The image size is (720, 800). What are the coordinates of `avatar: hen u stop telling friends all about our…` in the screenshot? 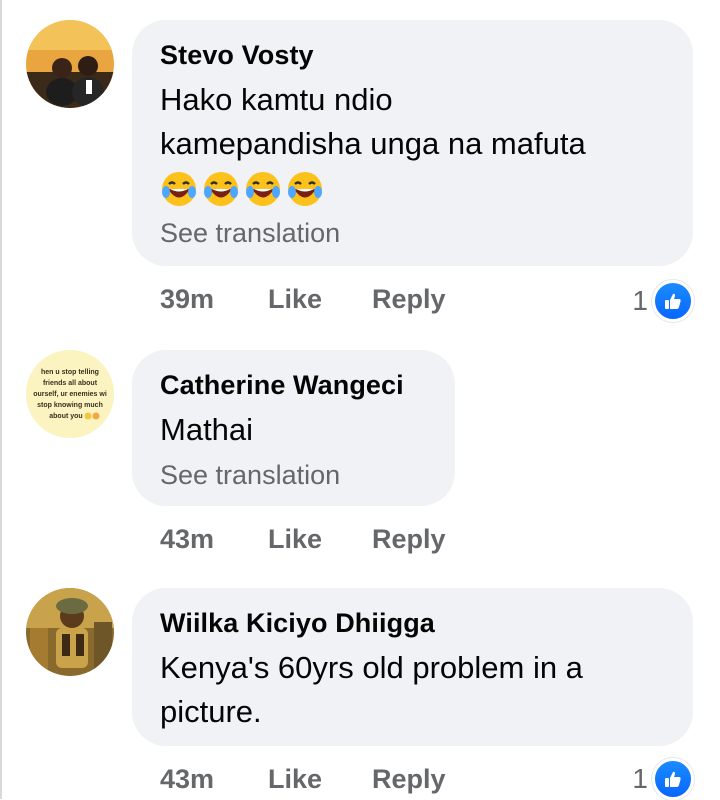 It's located at (70, 394).